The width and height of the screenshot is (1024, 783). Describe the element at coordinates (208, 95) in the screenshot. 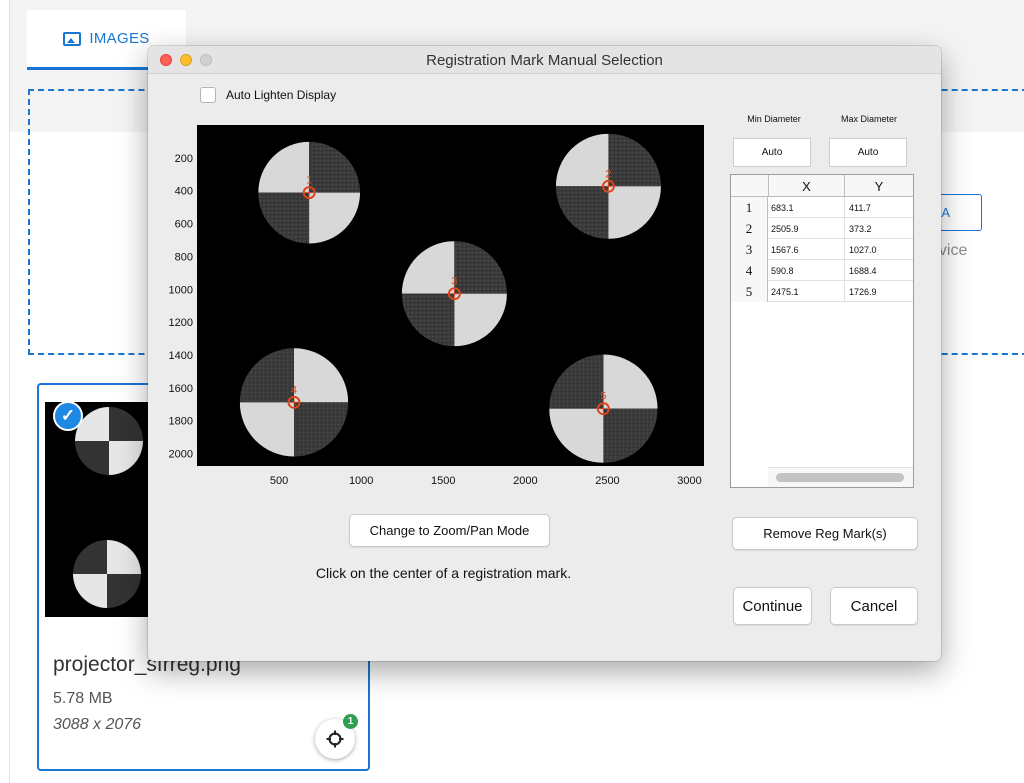

I see `auto-lighten-checkbox` at that location.